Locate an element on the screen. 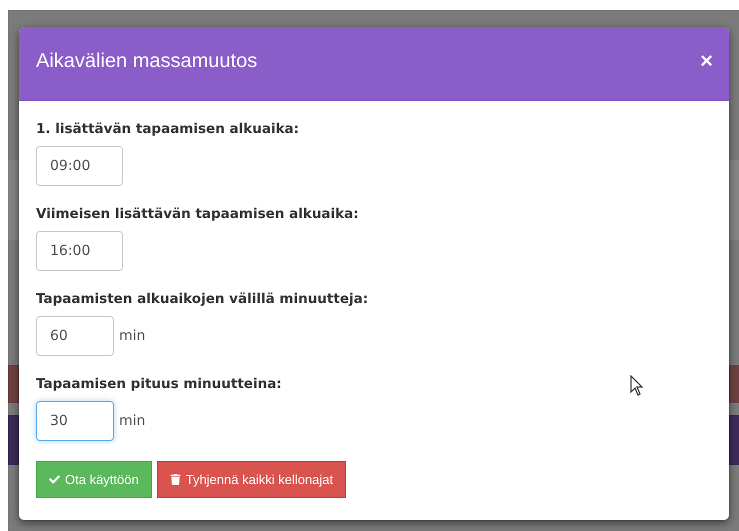 The height and width of the screenshot is (531, 739). time-field: 30 is located at coordinates (75, 421).